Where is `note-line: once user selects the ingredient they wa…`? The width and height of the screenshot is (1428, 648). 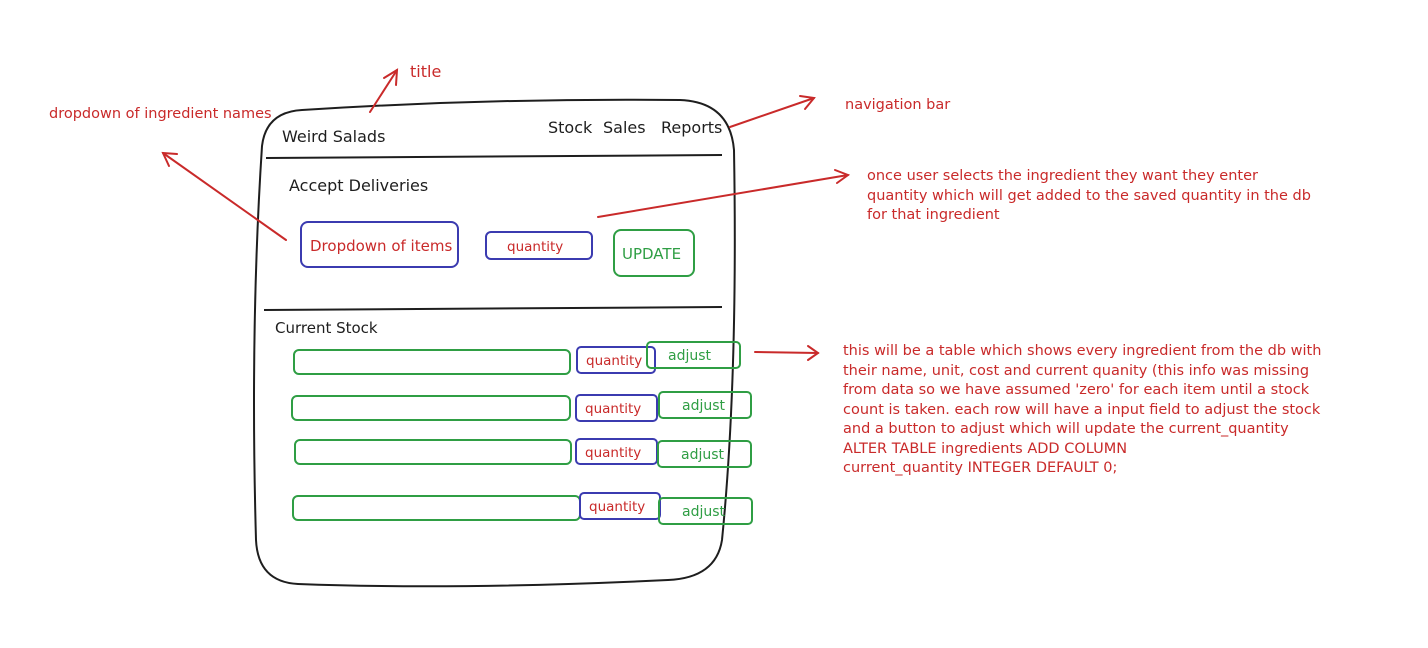
note-line: once user selects the ingredient they wa… is located at coordinates (1062, 176).